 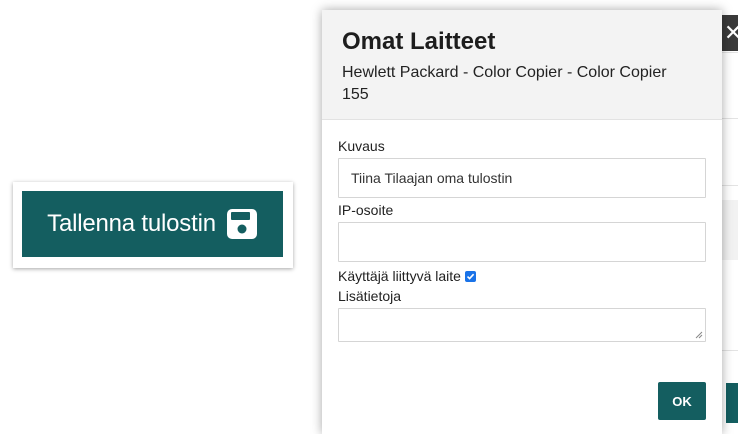 I want to click on ip-address-label: IP-osoite, so click(x=366, y=210).